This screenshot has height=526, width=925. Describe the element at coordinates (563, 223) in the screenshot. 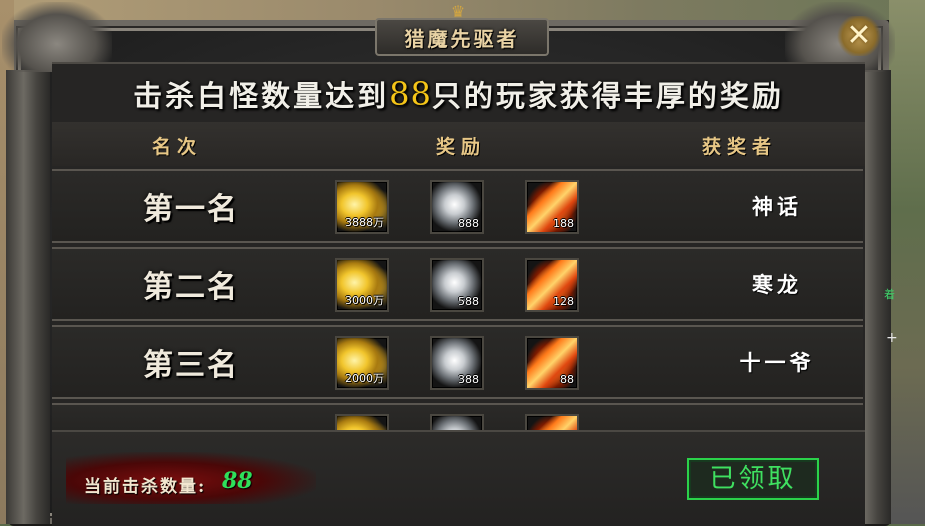

I see `reward-qty: 188` at that location.